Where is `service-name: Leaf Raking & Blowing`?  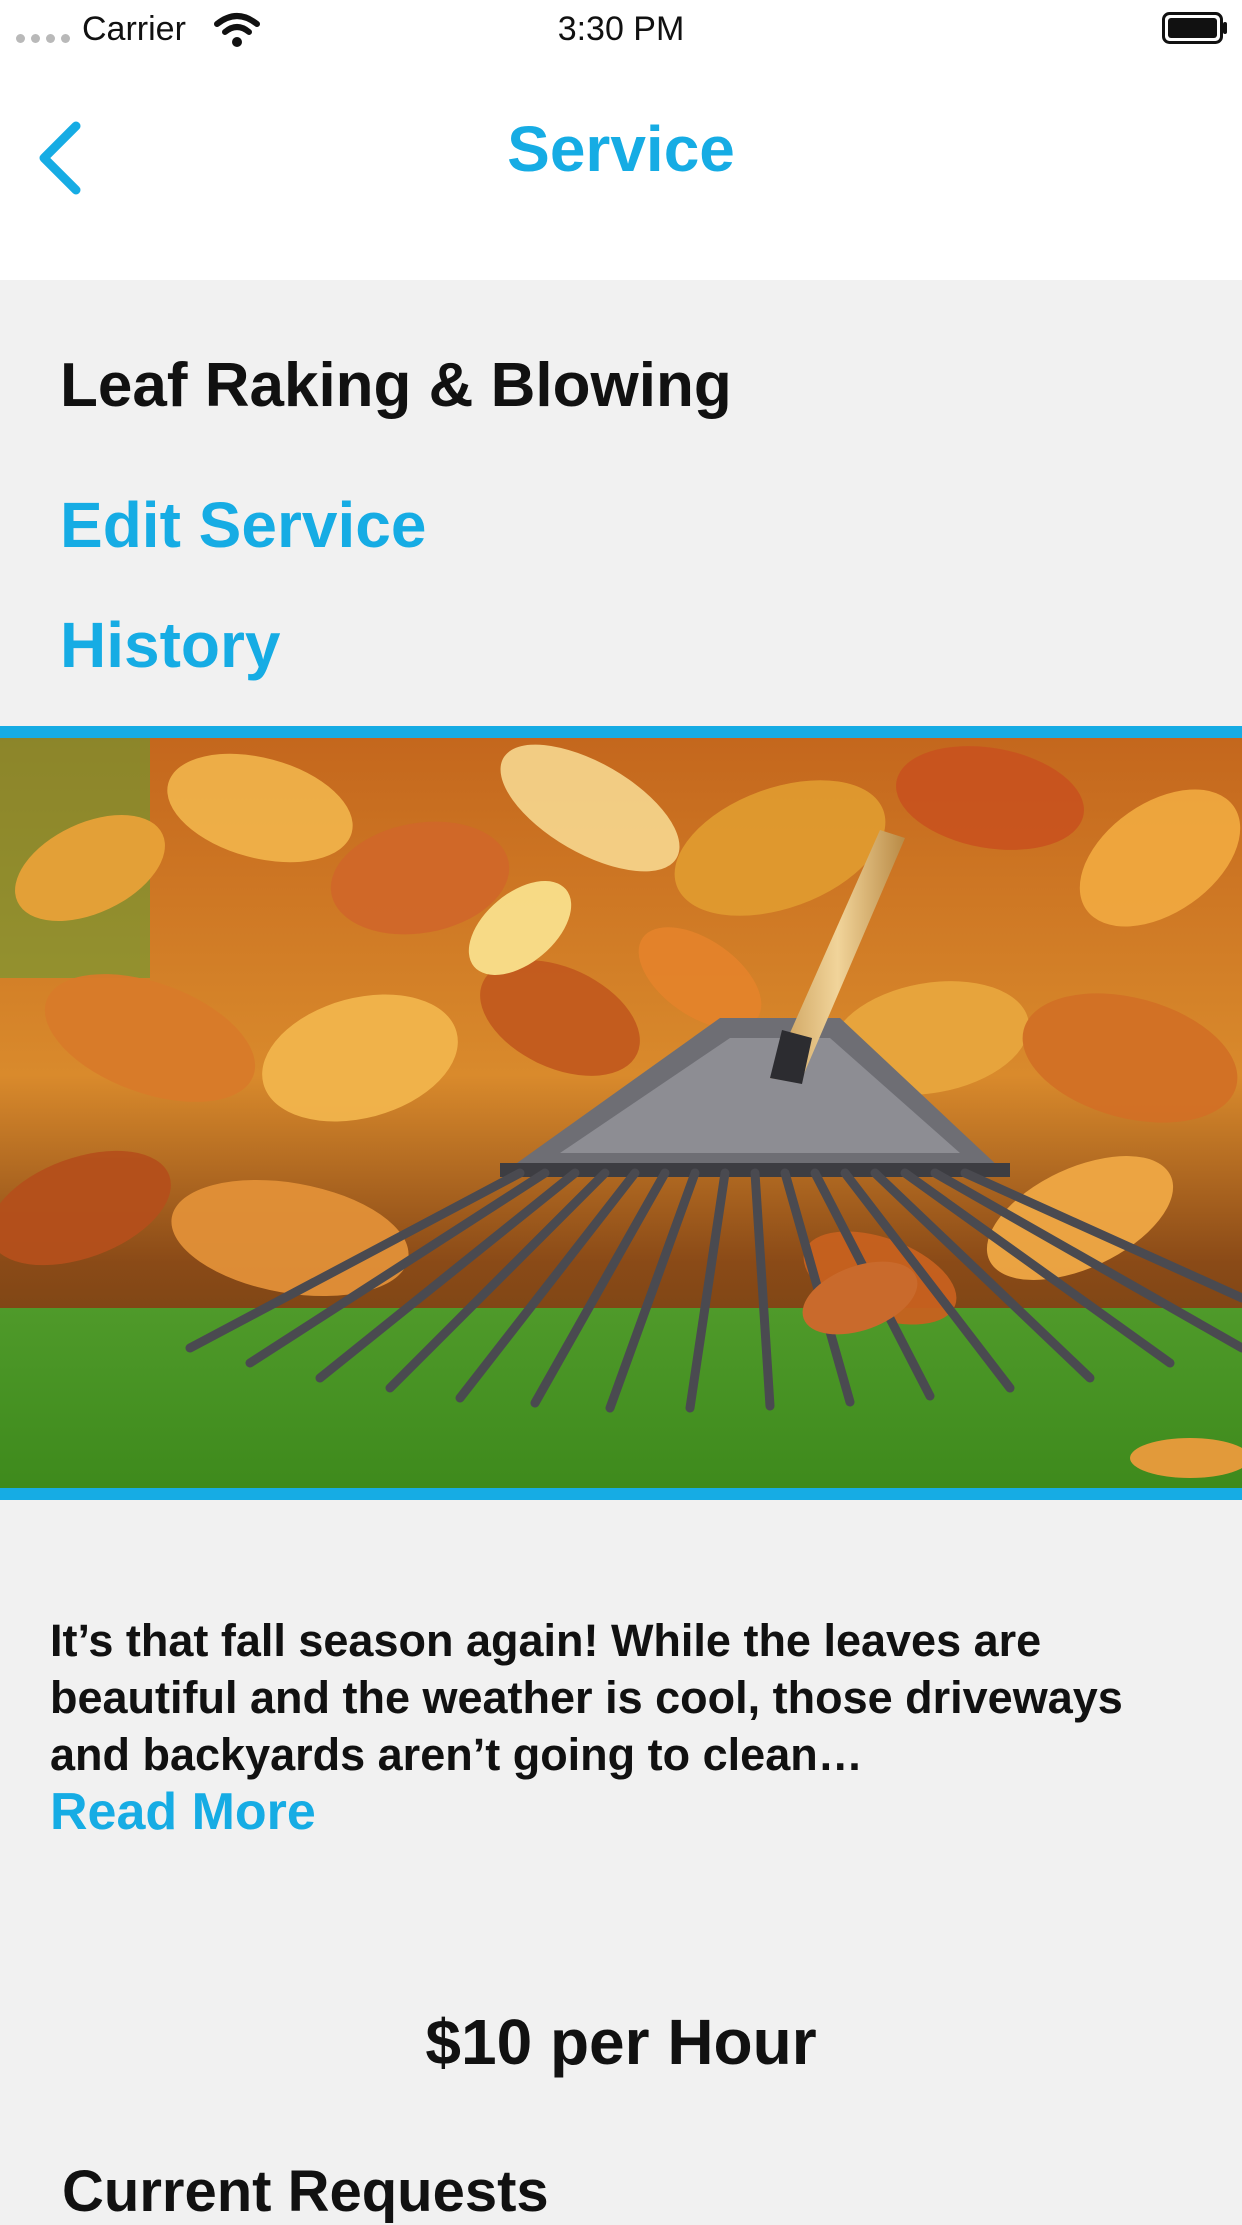
service-name: Leaf Raking & Blowing is located at coordinates (396, 385).